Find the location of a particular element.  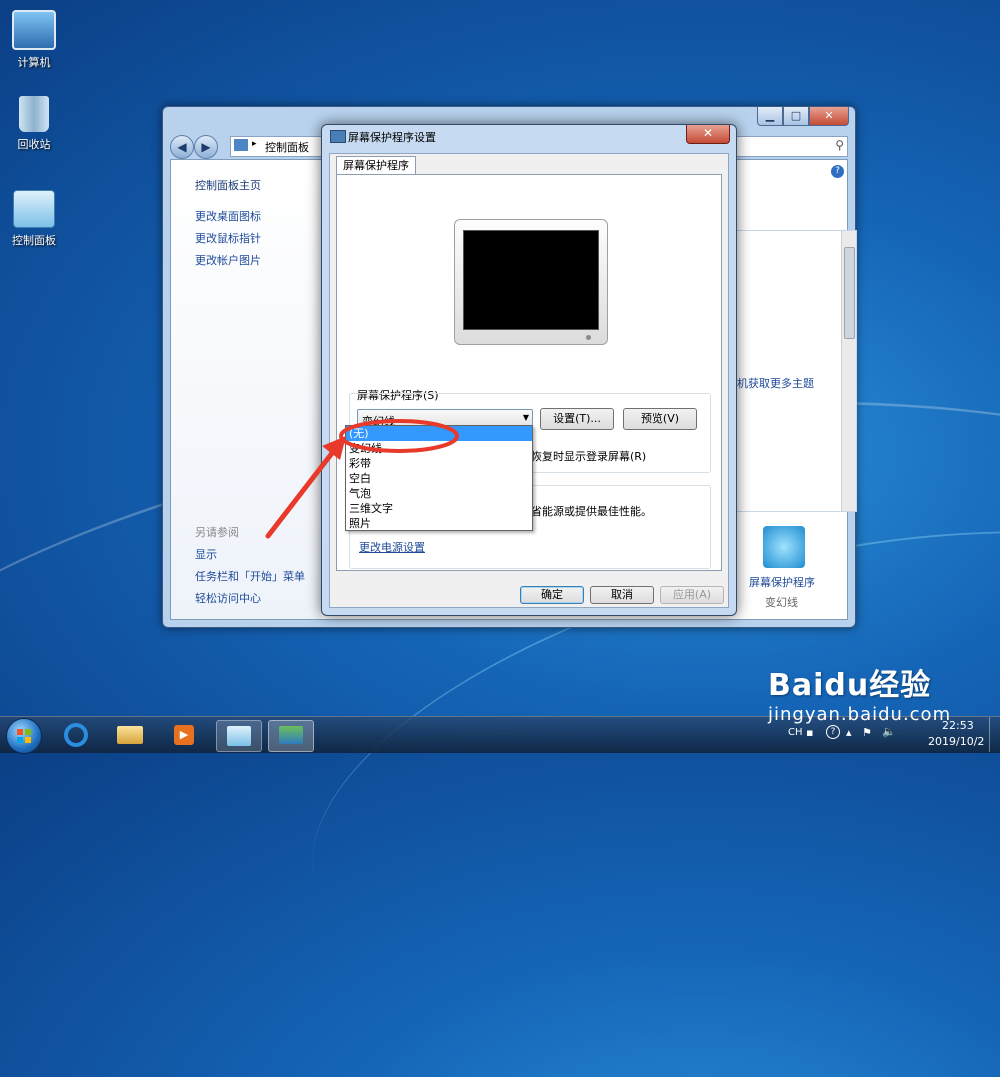

taskbar-control-panel is located at coordinates (239, 736).